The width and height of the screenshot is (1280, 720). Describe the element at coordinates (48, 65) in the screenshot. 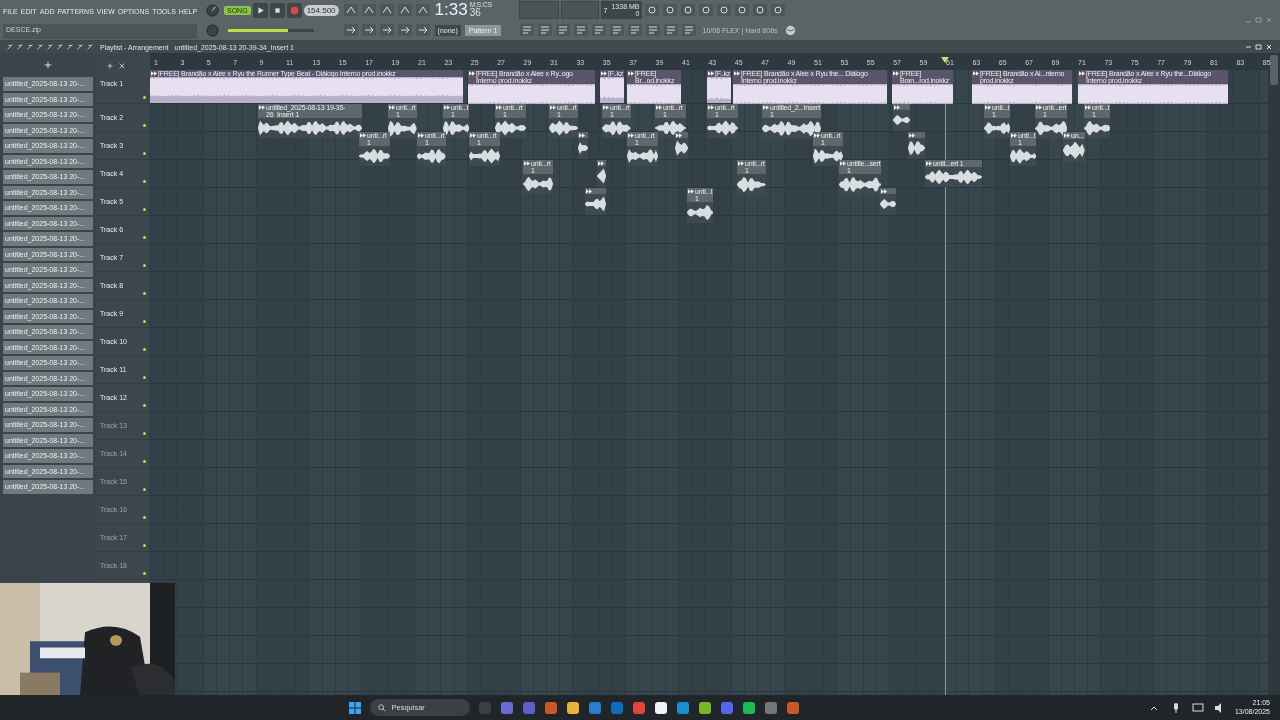

I see `move-icon` at that location.